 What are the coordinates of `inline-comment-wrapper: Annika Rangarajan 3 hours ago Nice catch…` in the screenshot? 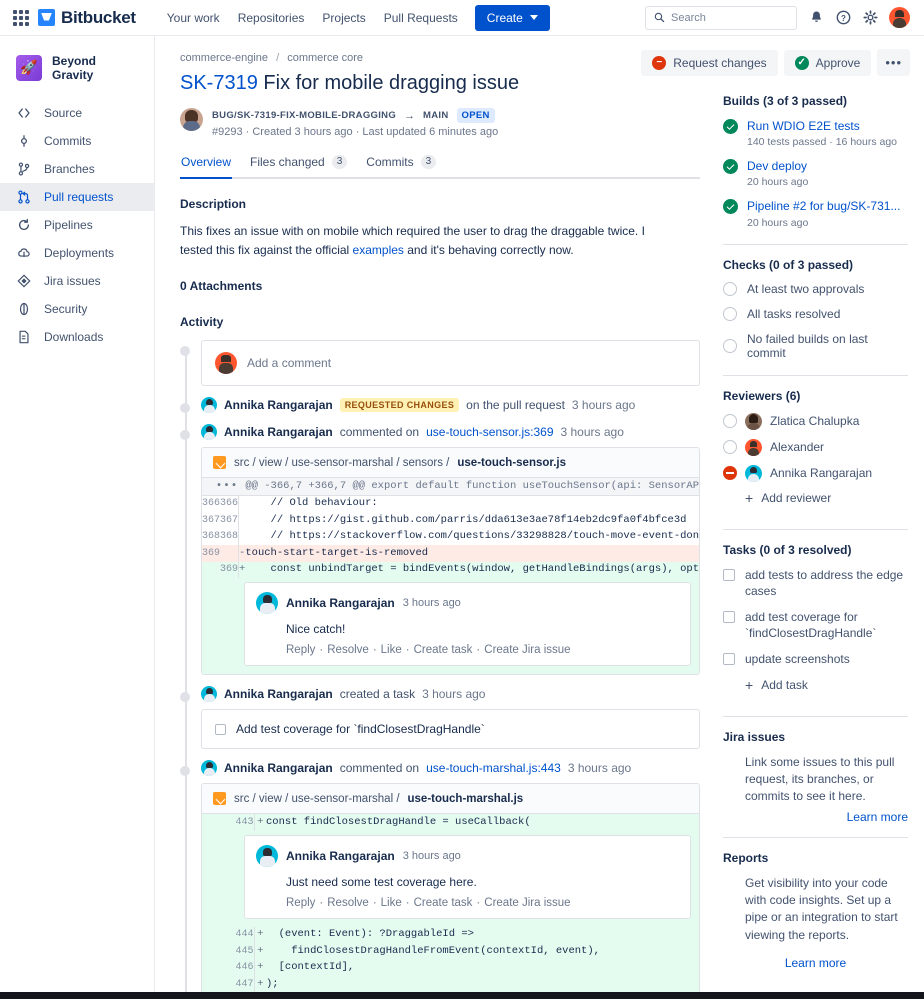 It's located at (450, 626).